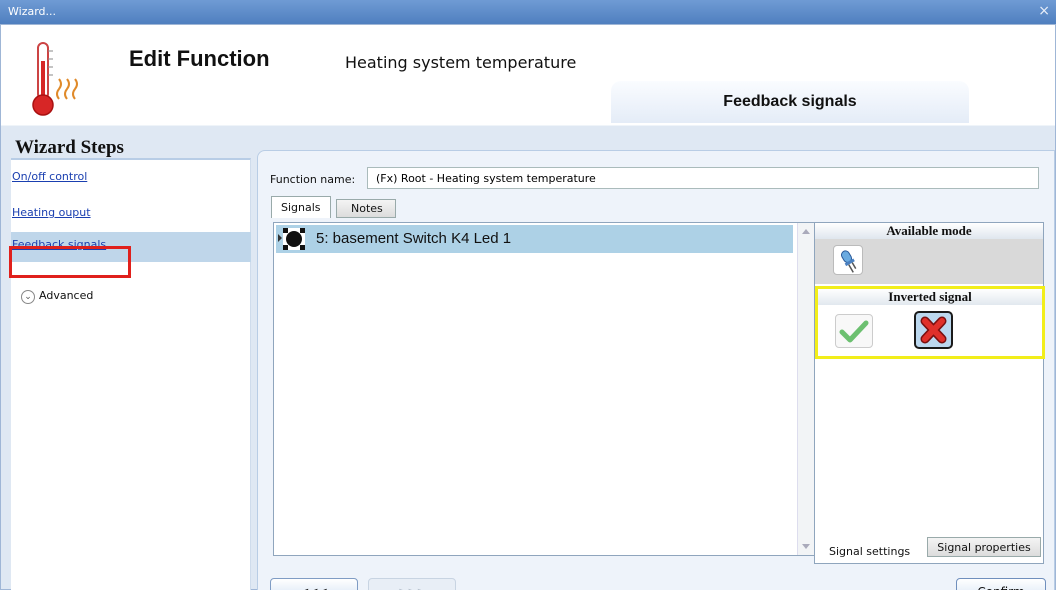  What do you see at coordinates (70, 262) in the screenshot?
I see `step-highlight-box` at bounding box center [70, 262].